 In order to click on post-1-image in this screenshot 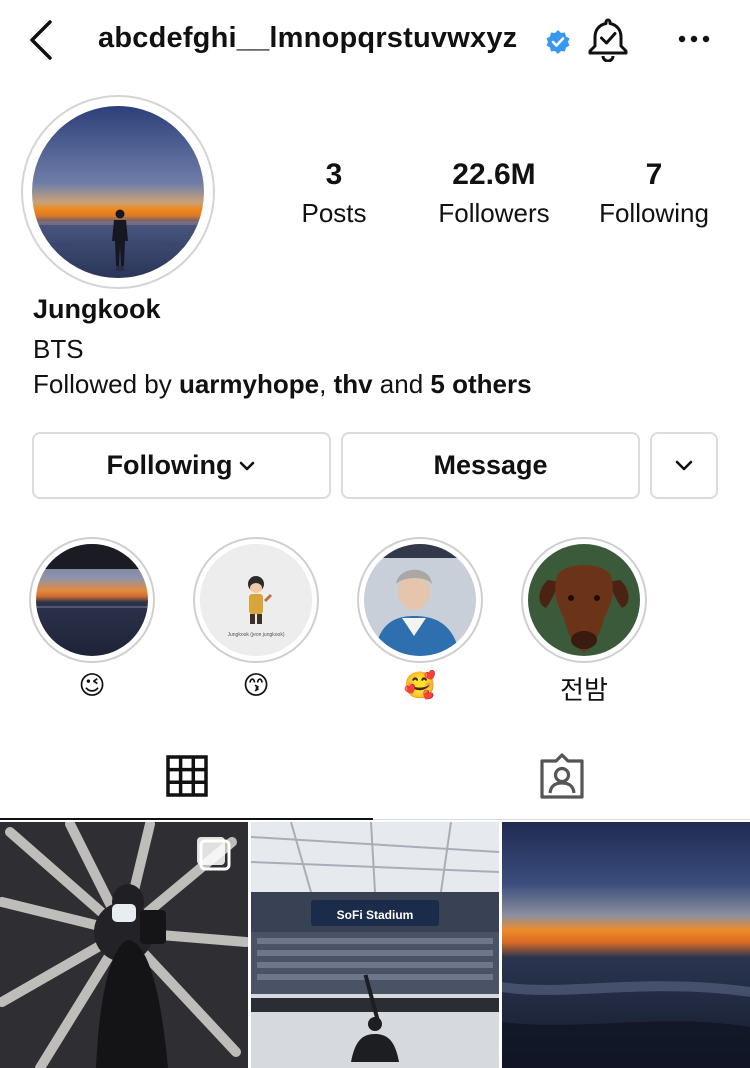, I will do `click(124, 945)`.